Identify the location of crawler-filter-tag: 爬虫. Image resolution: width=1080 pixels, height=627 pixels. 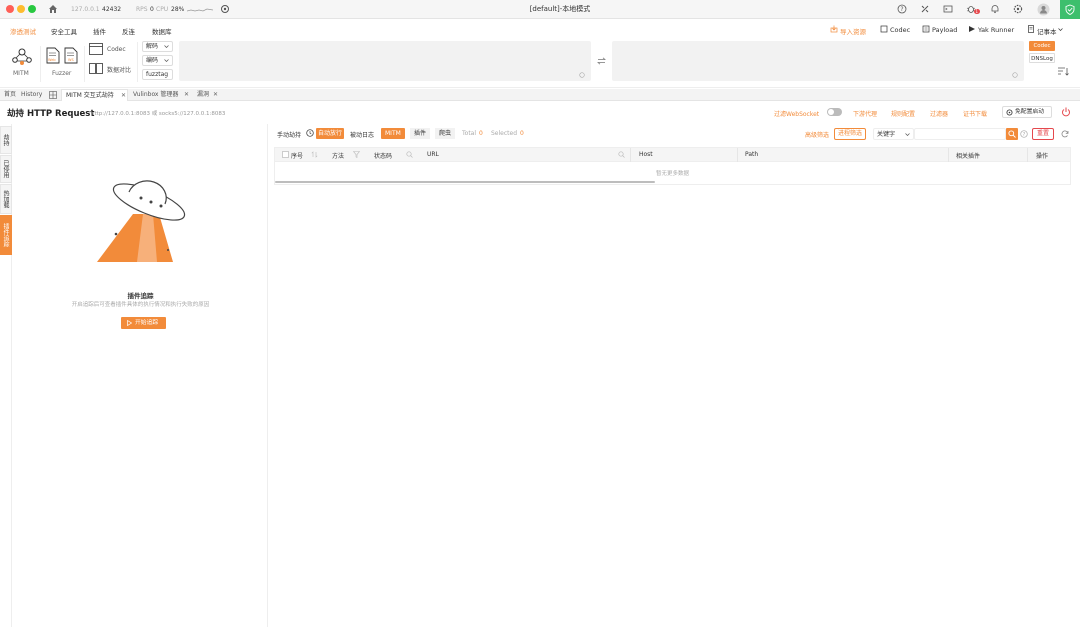
(445, 133).